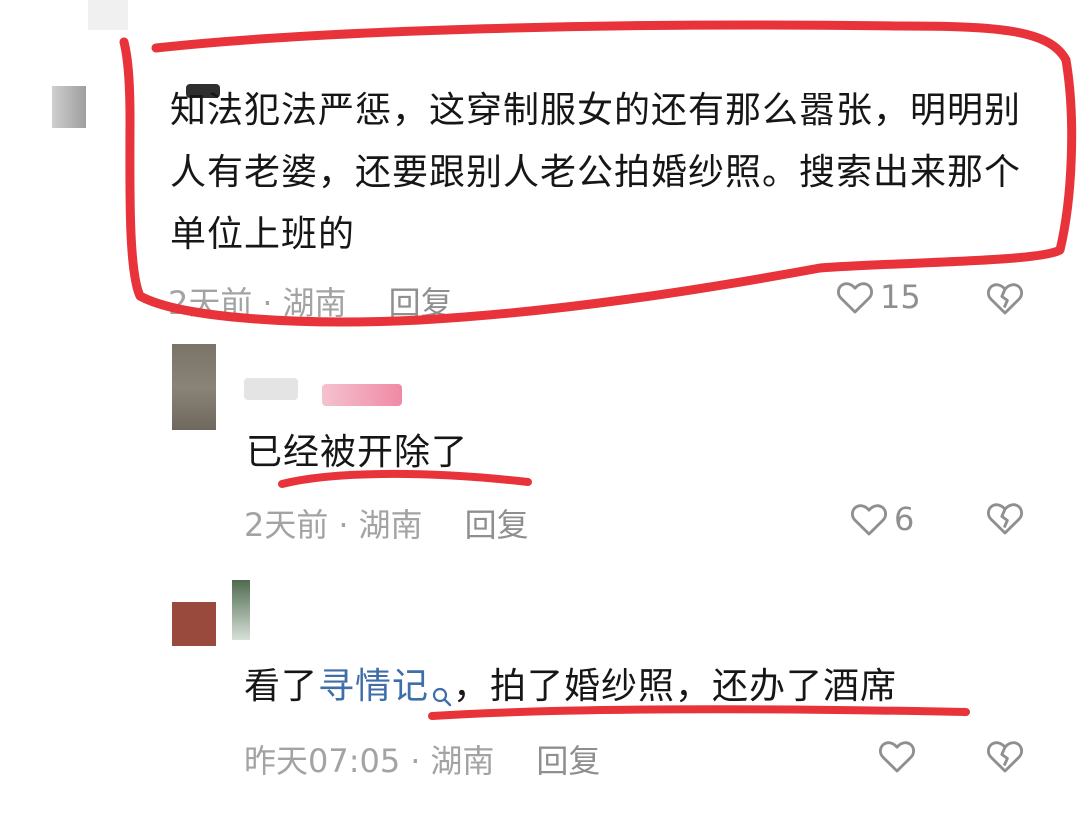  I want to click on comment-text-end: ，拍了婚纱照，还办了酒席, so click(675, 686).